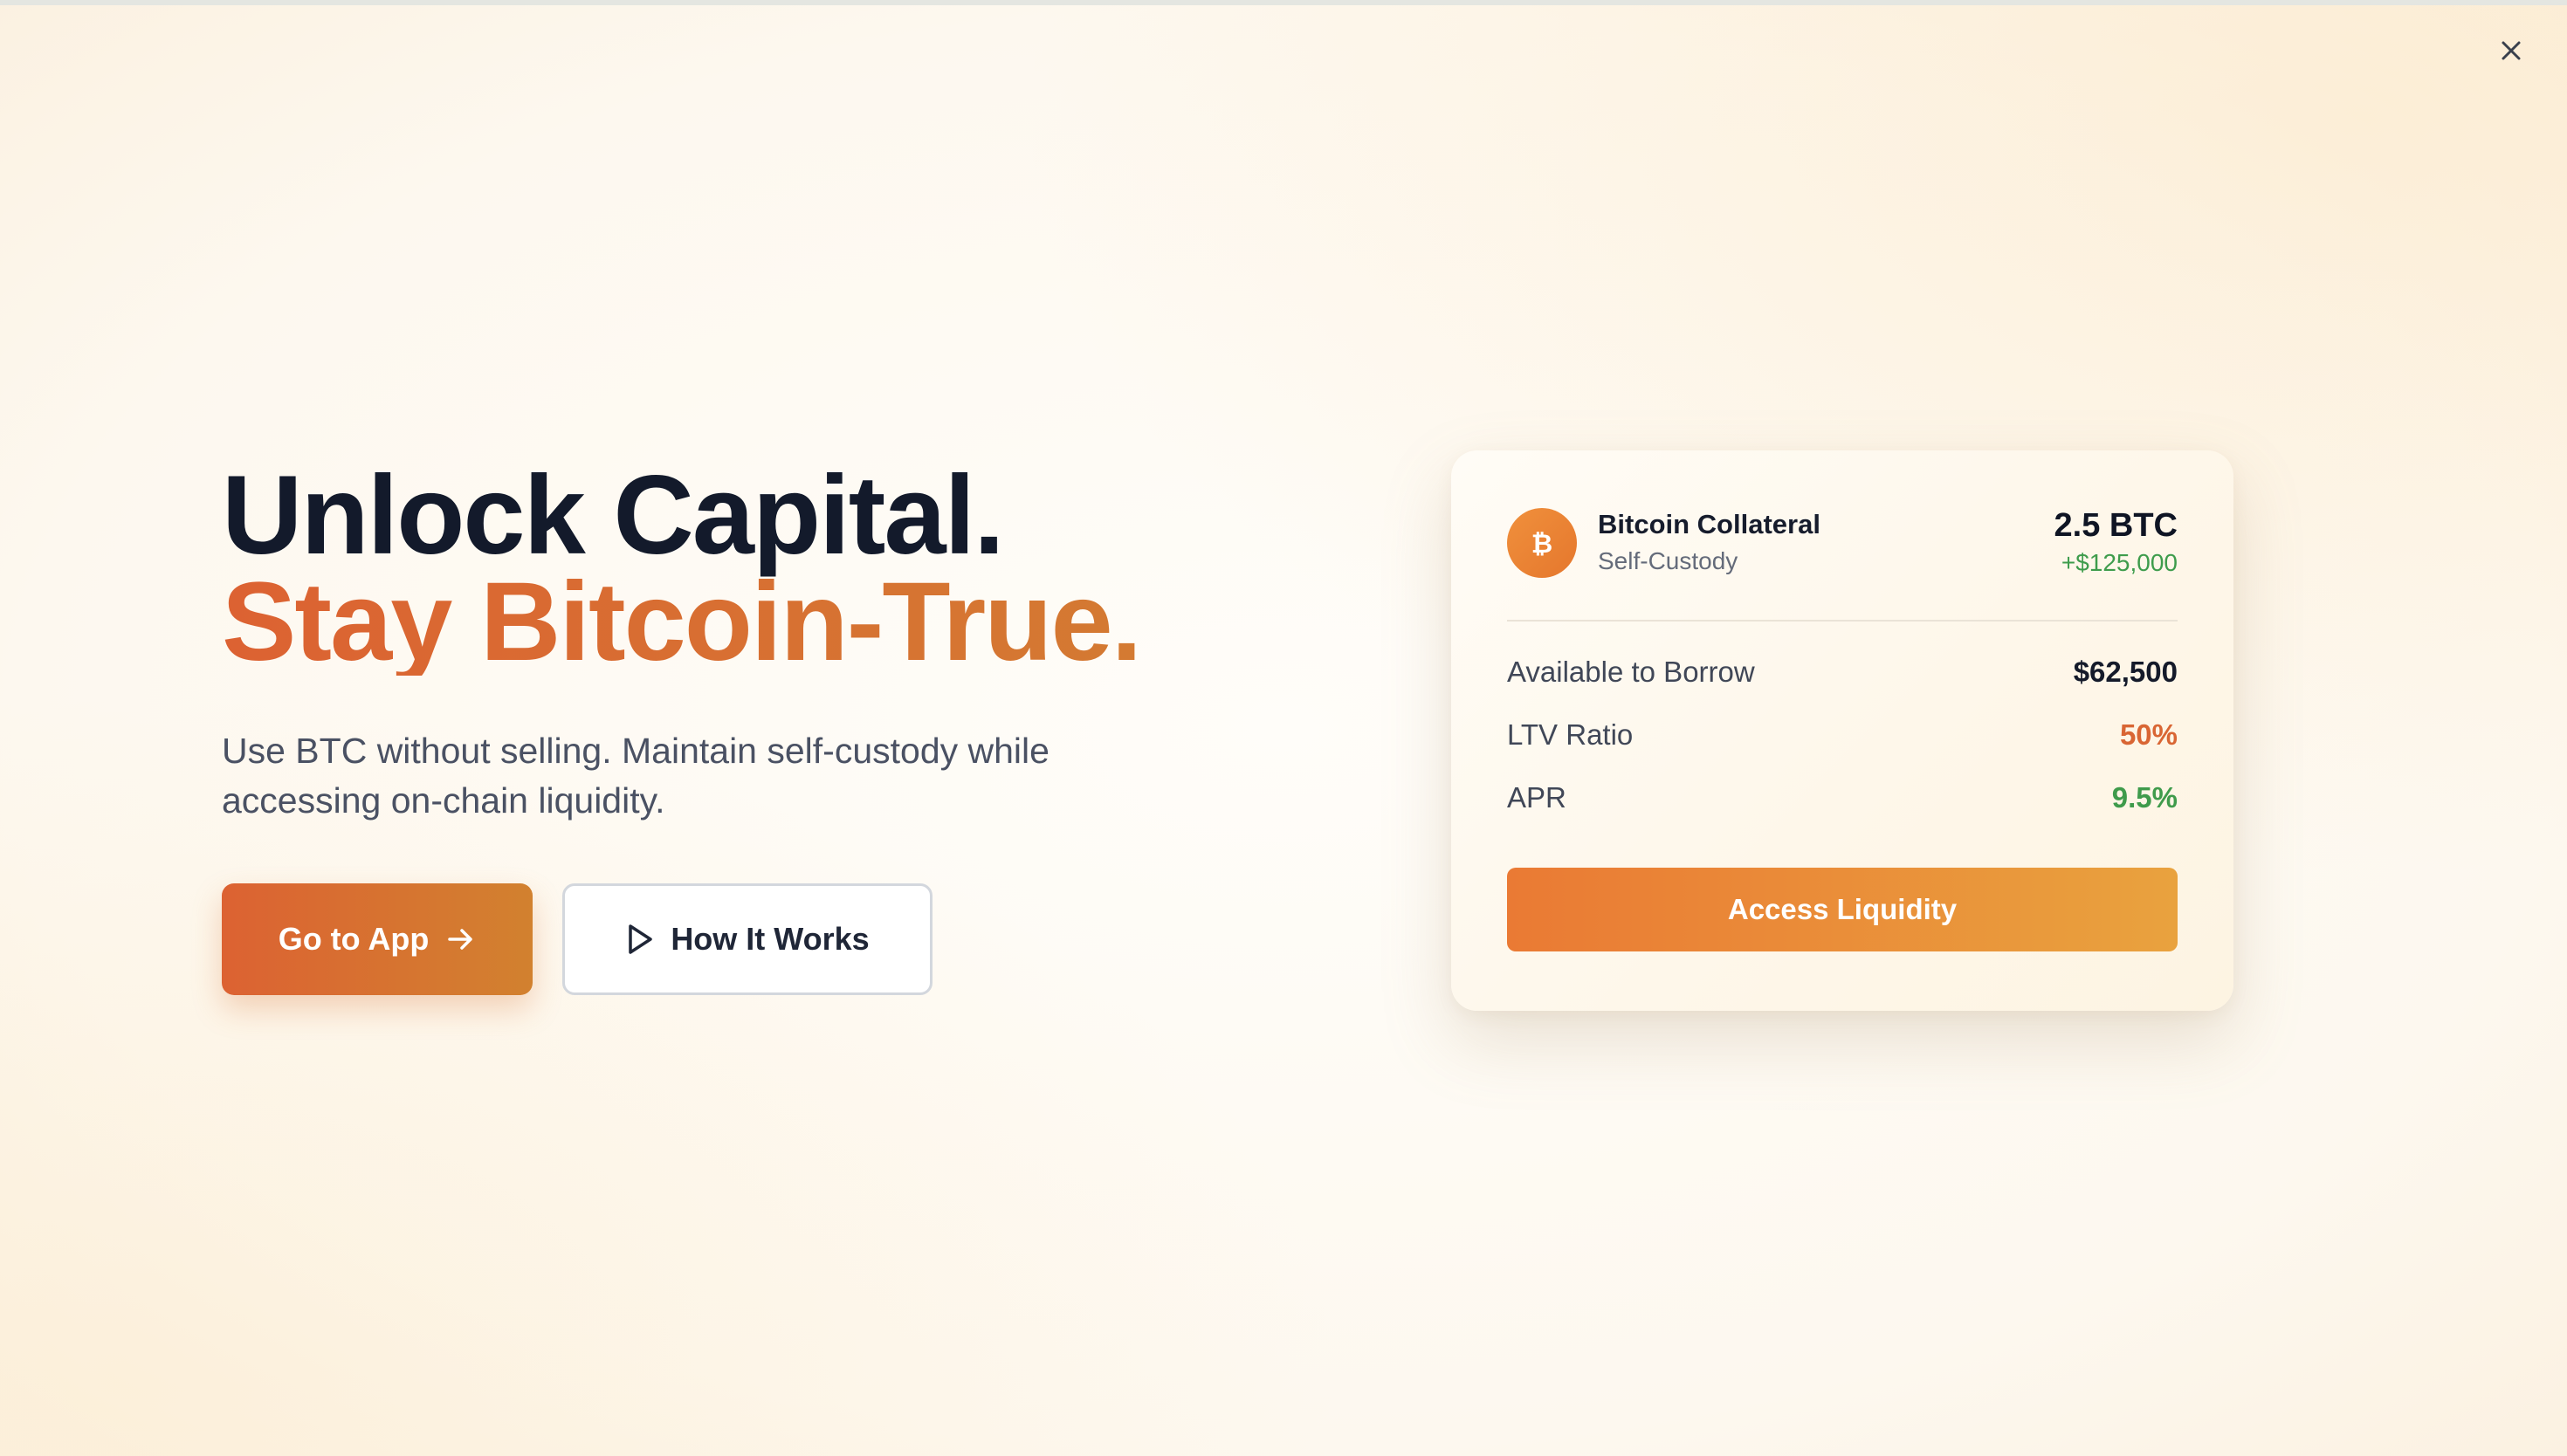  Describe the element at coordinates (2125, 672) in the screenshot. I see `stat-value: $62,500` at that location.